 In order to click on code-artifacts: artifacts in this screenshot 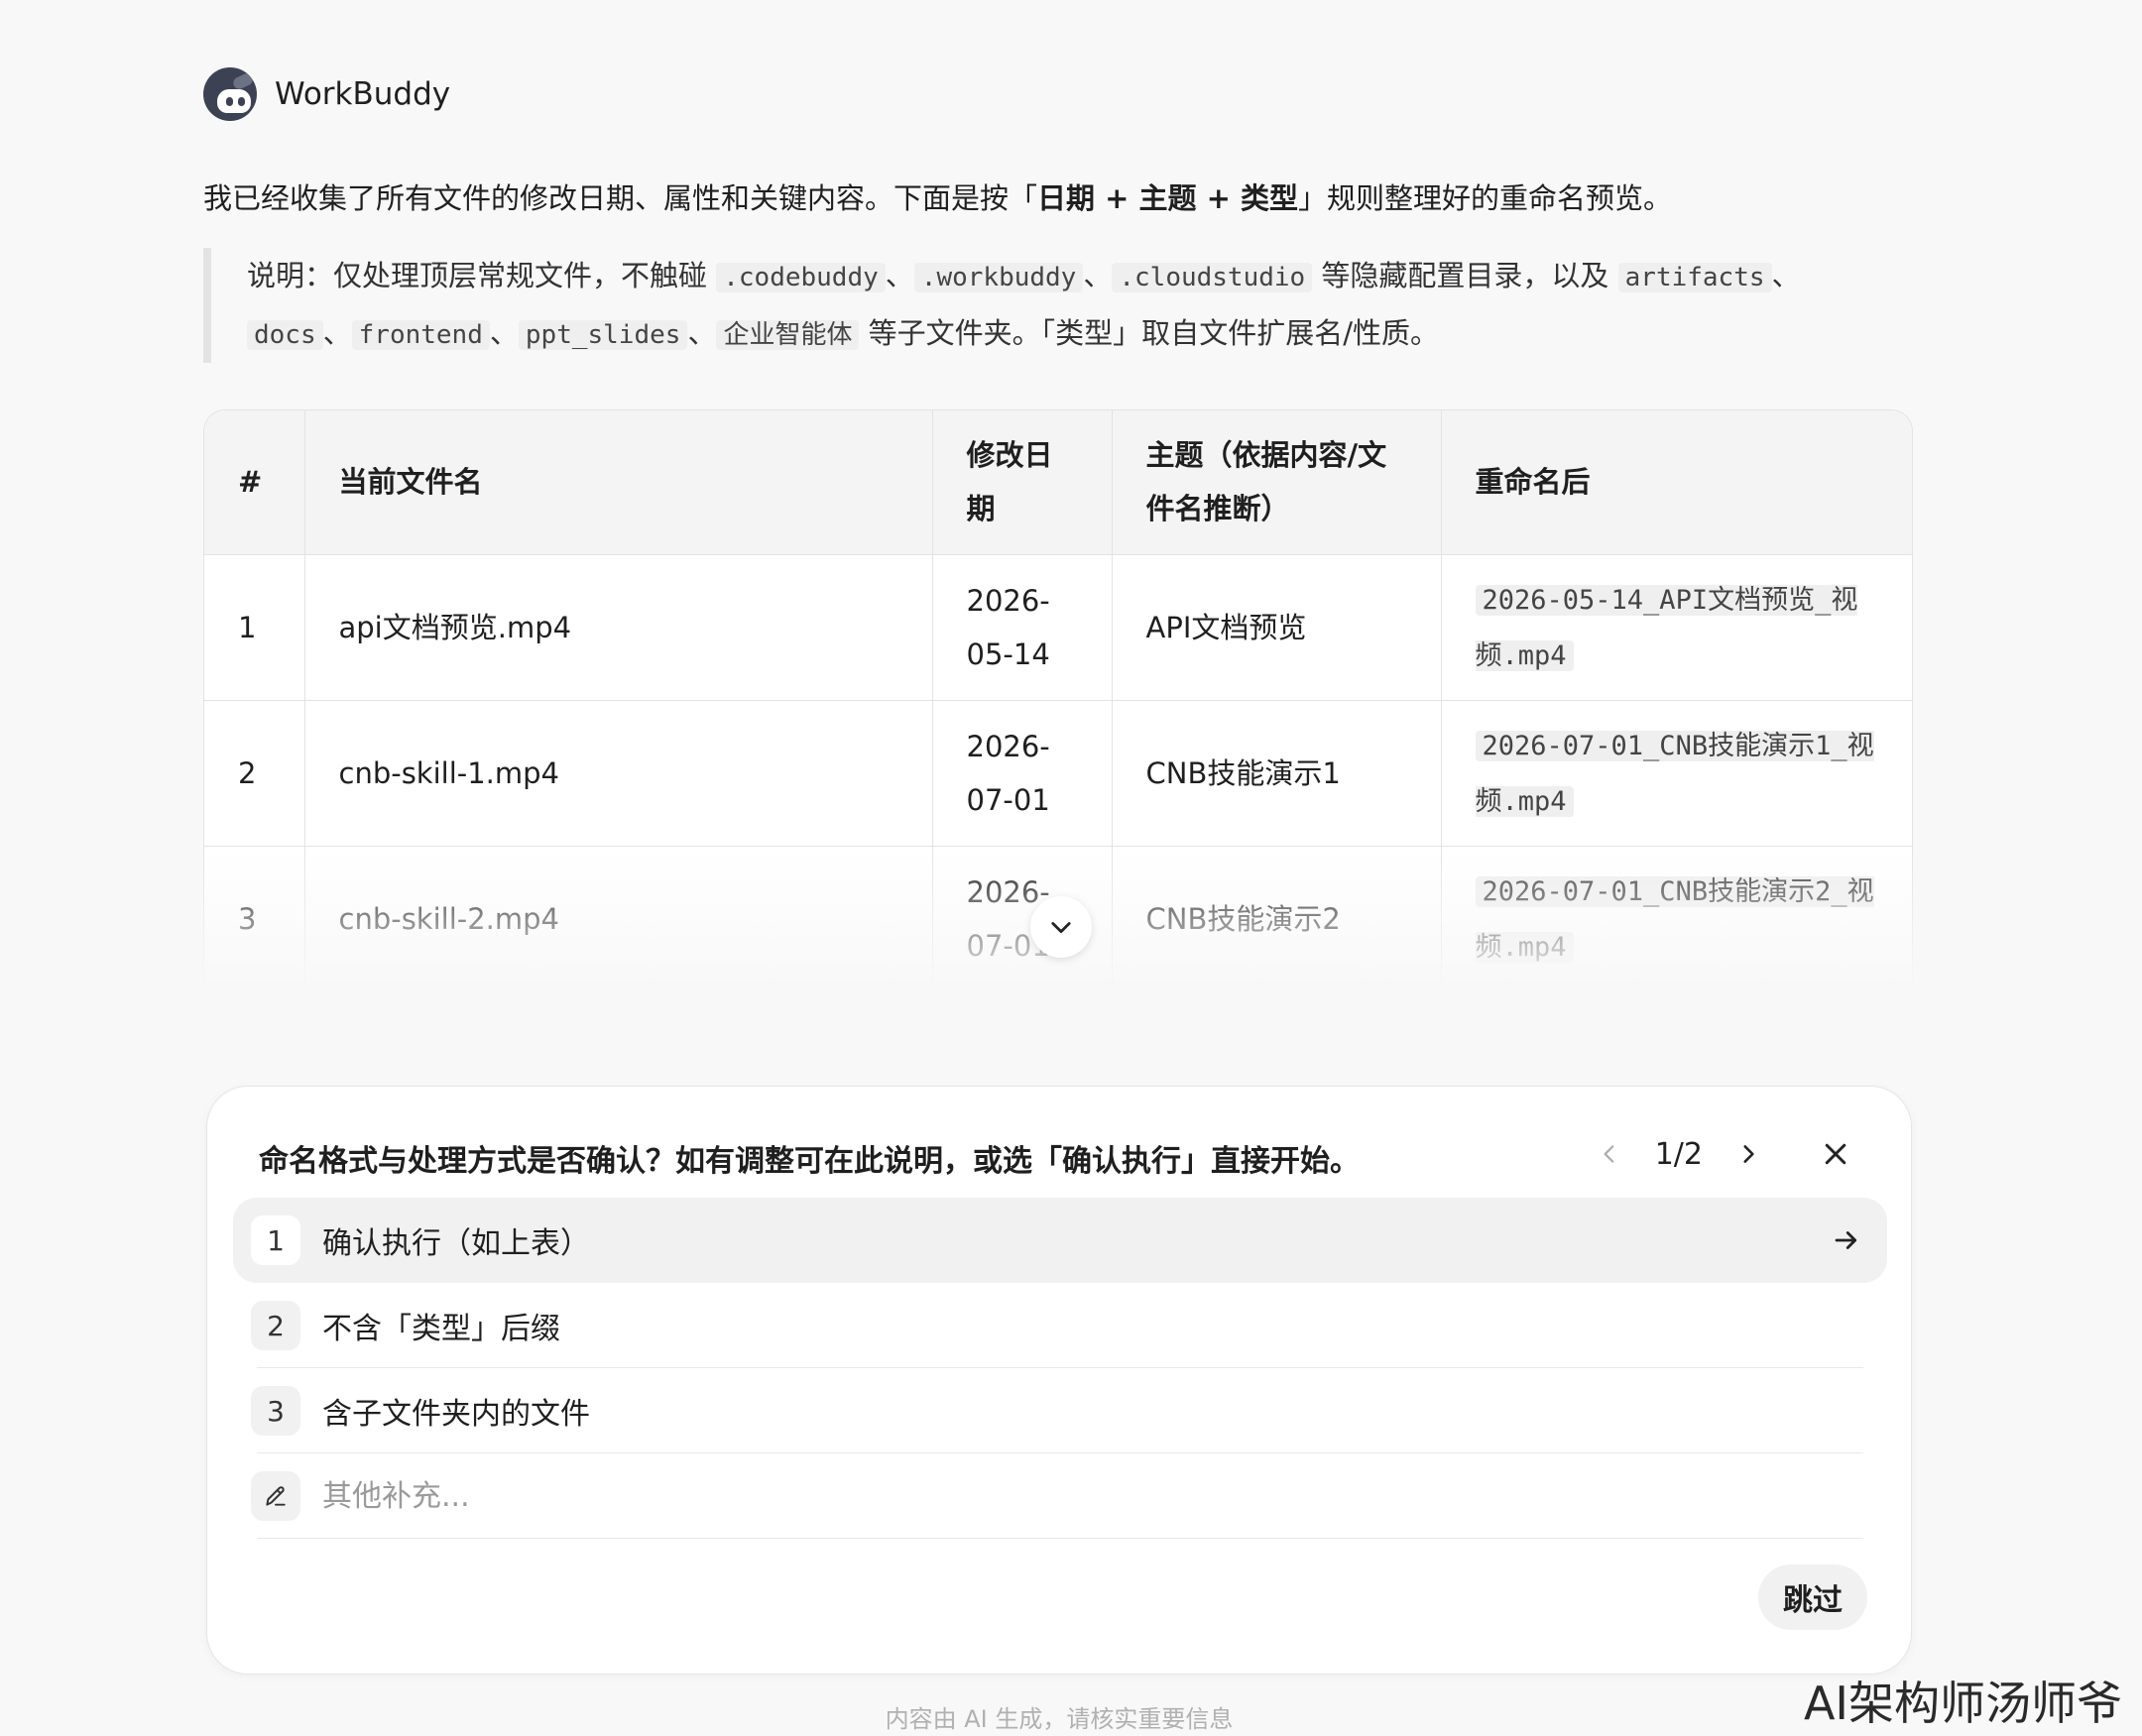, I will do `click(1694, 277)`.